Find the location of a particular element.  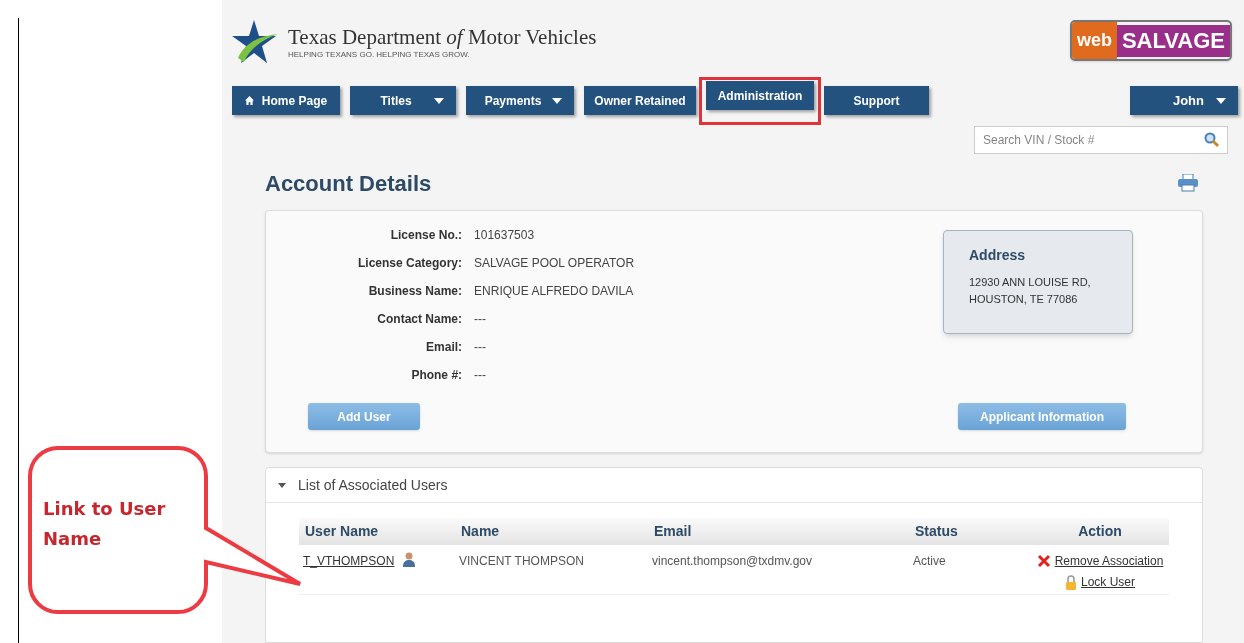

field-label: License Category: is located at coordinates (410, 263).